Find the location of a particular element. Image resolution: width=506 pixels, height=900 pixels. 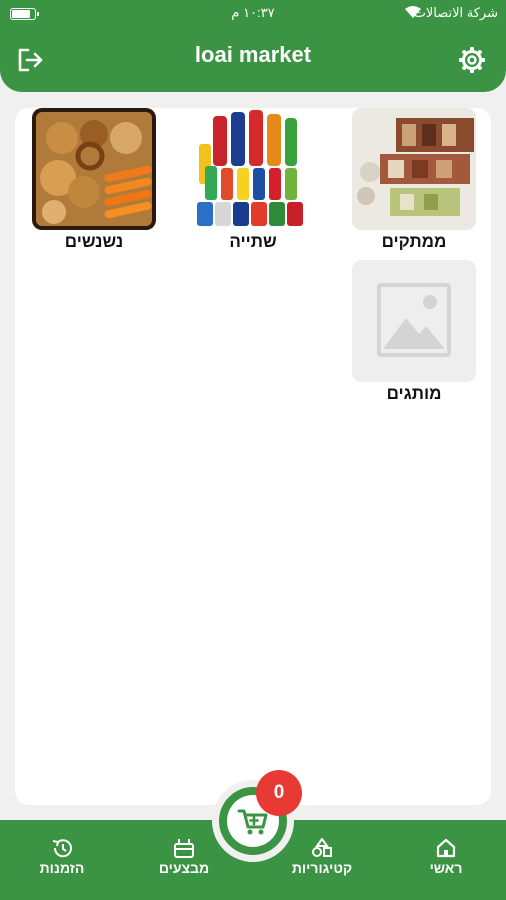

nav-orders: הזמנות is located at coordinates (62, 857).